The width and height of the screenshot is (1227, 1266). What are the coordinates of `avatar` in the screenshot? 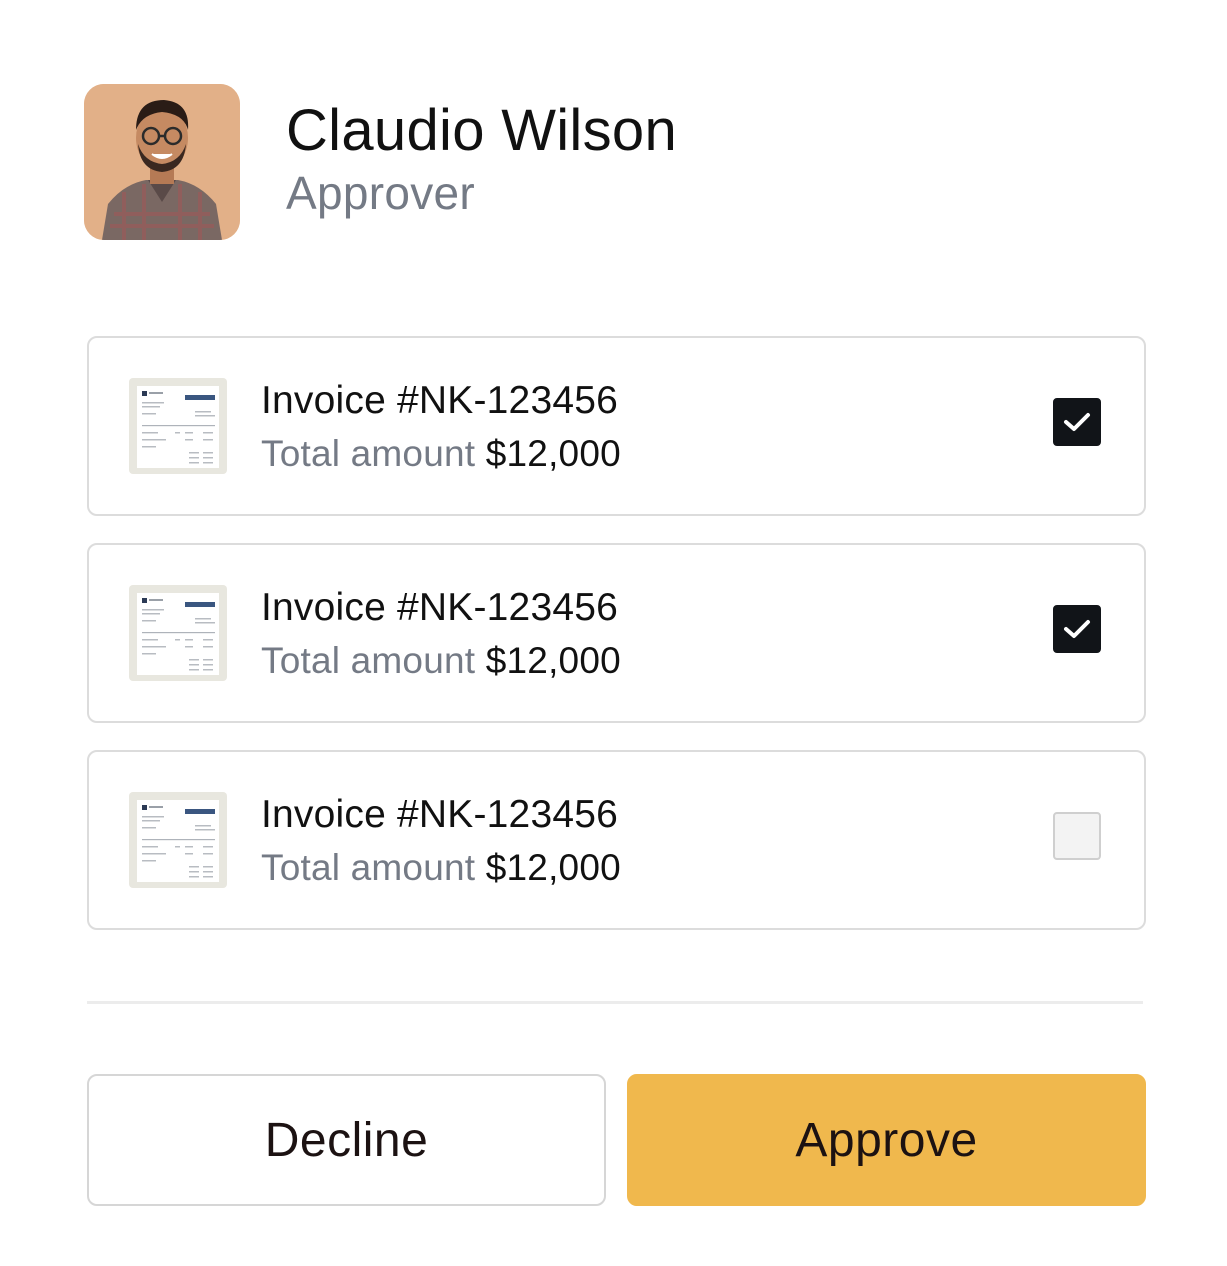 It's located at (162, 162).